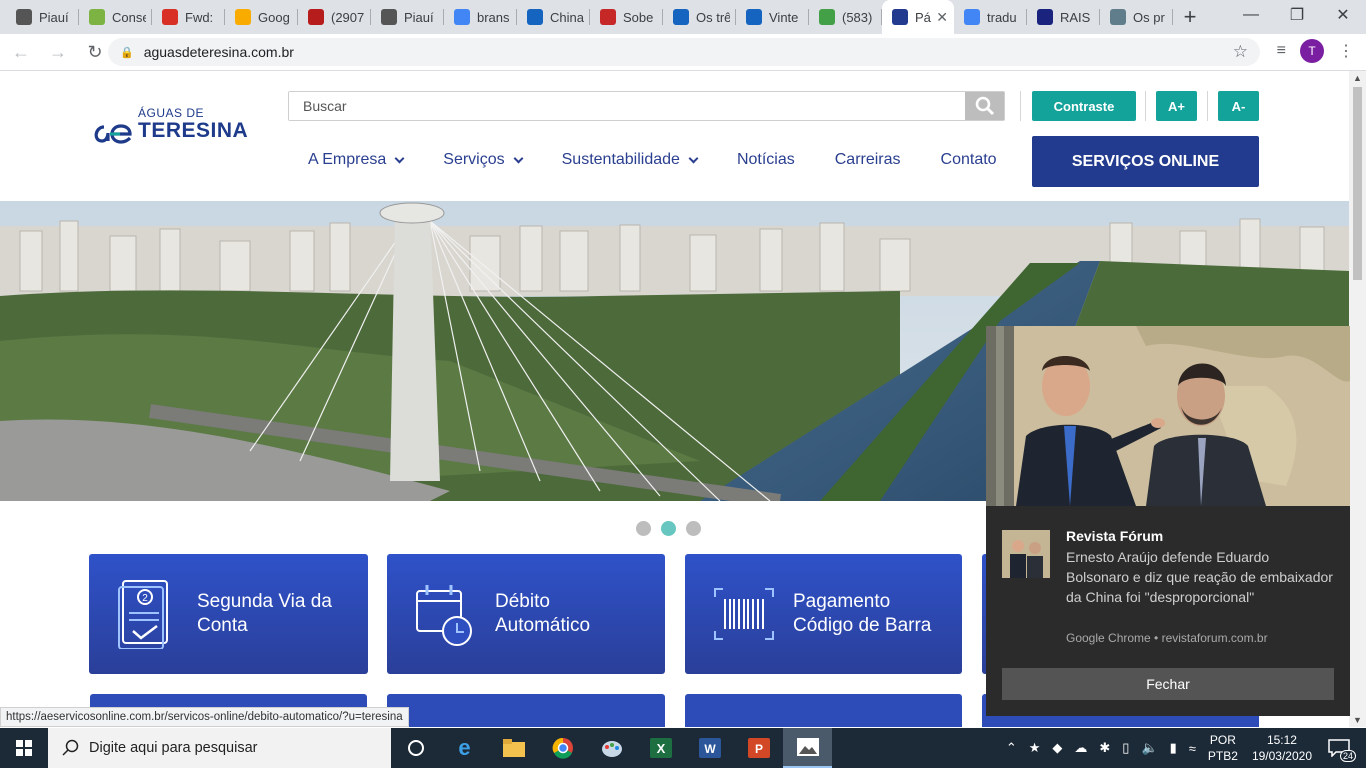 This screenshot has height=768, width=1366. What do you see at coordinates (918, 17) in the screenshot?
I see `browser-tab-active: Pá ✕` at bounding box center [918, 17].